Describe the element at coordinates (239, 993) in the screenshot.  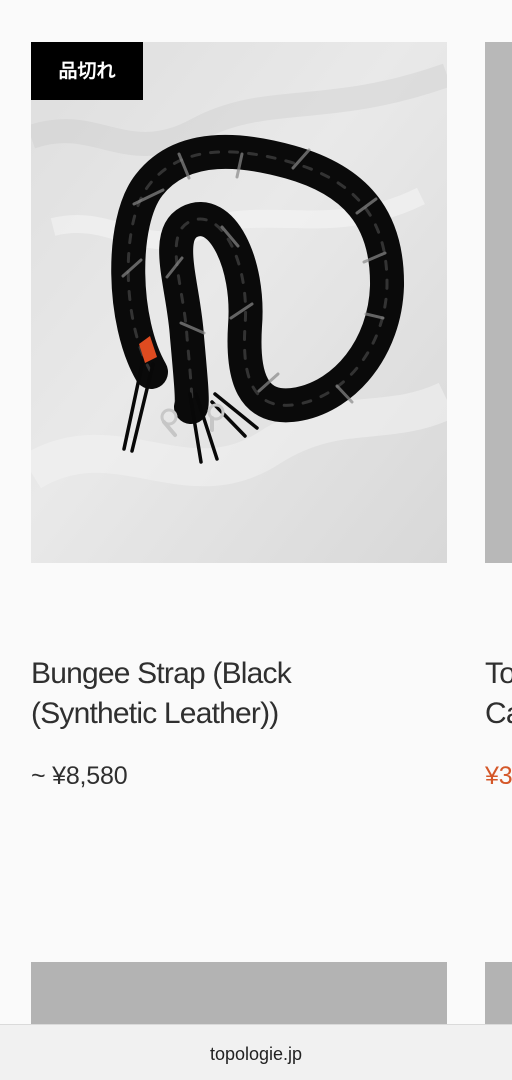
I see `next-row-image-placeholder` at that location.